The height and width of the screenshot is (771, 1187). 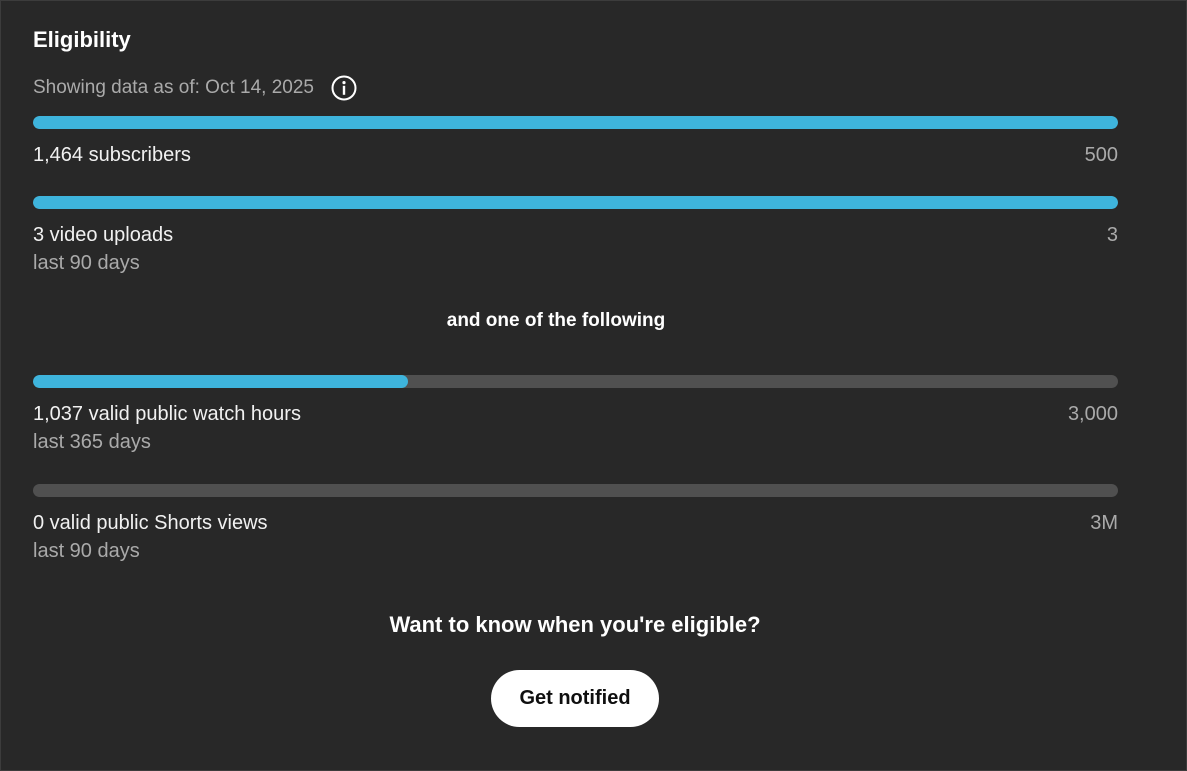 I want to click on card-title: Eligibility, so click(x=82, y=39).